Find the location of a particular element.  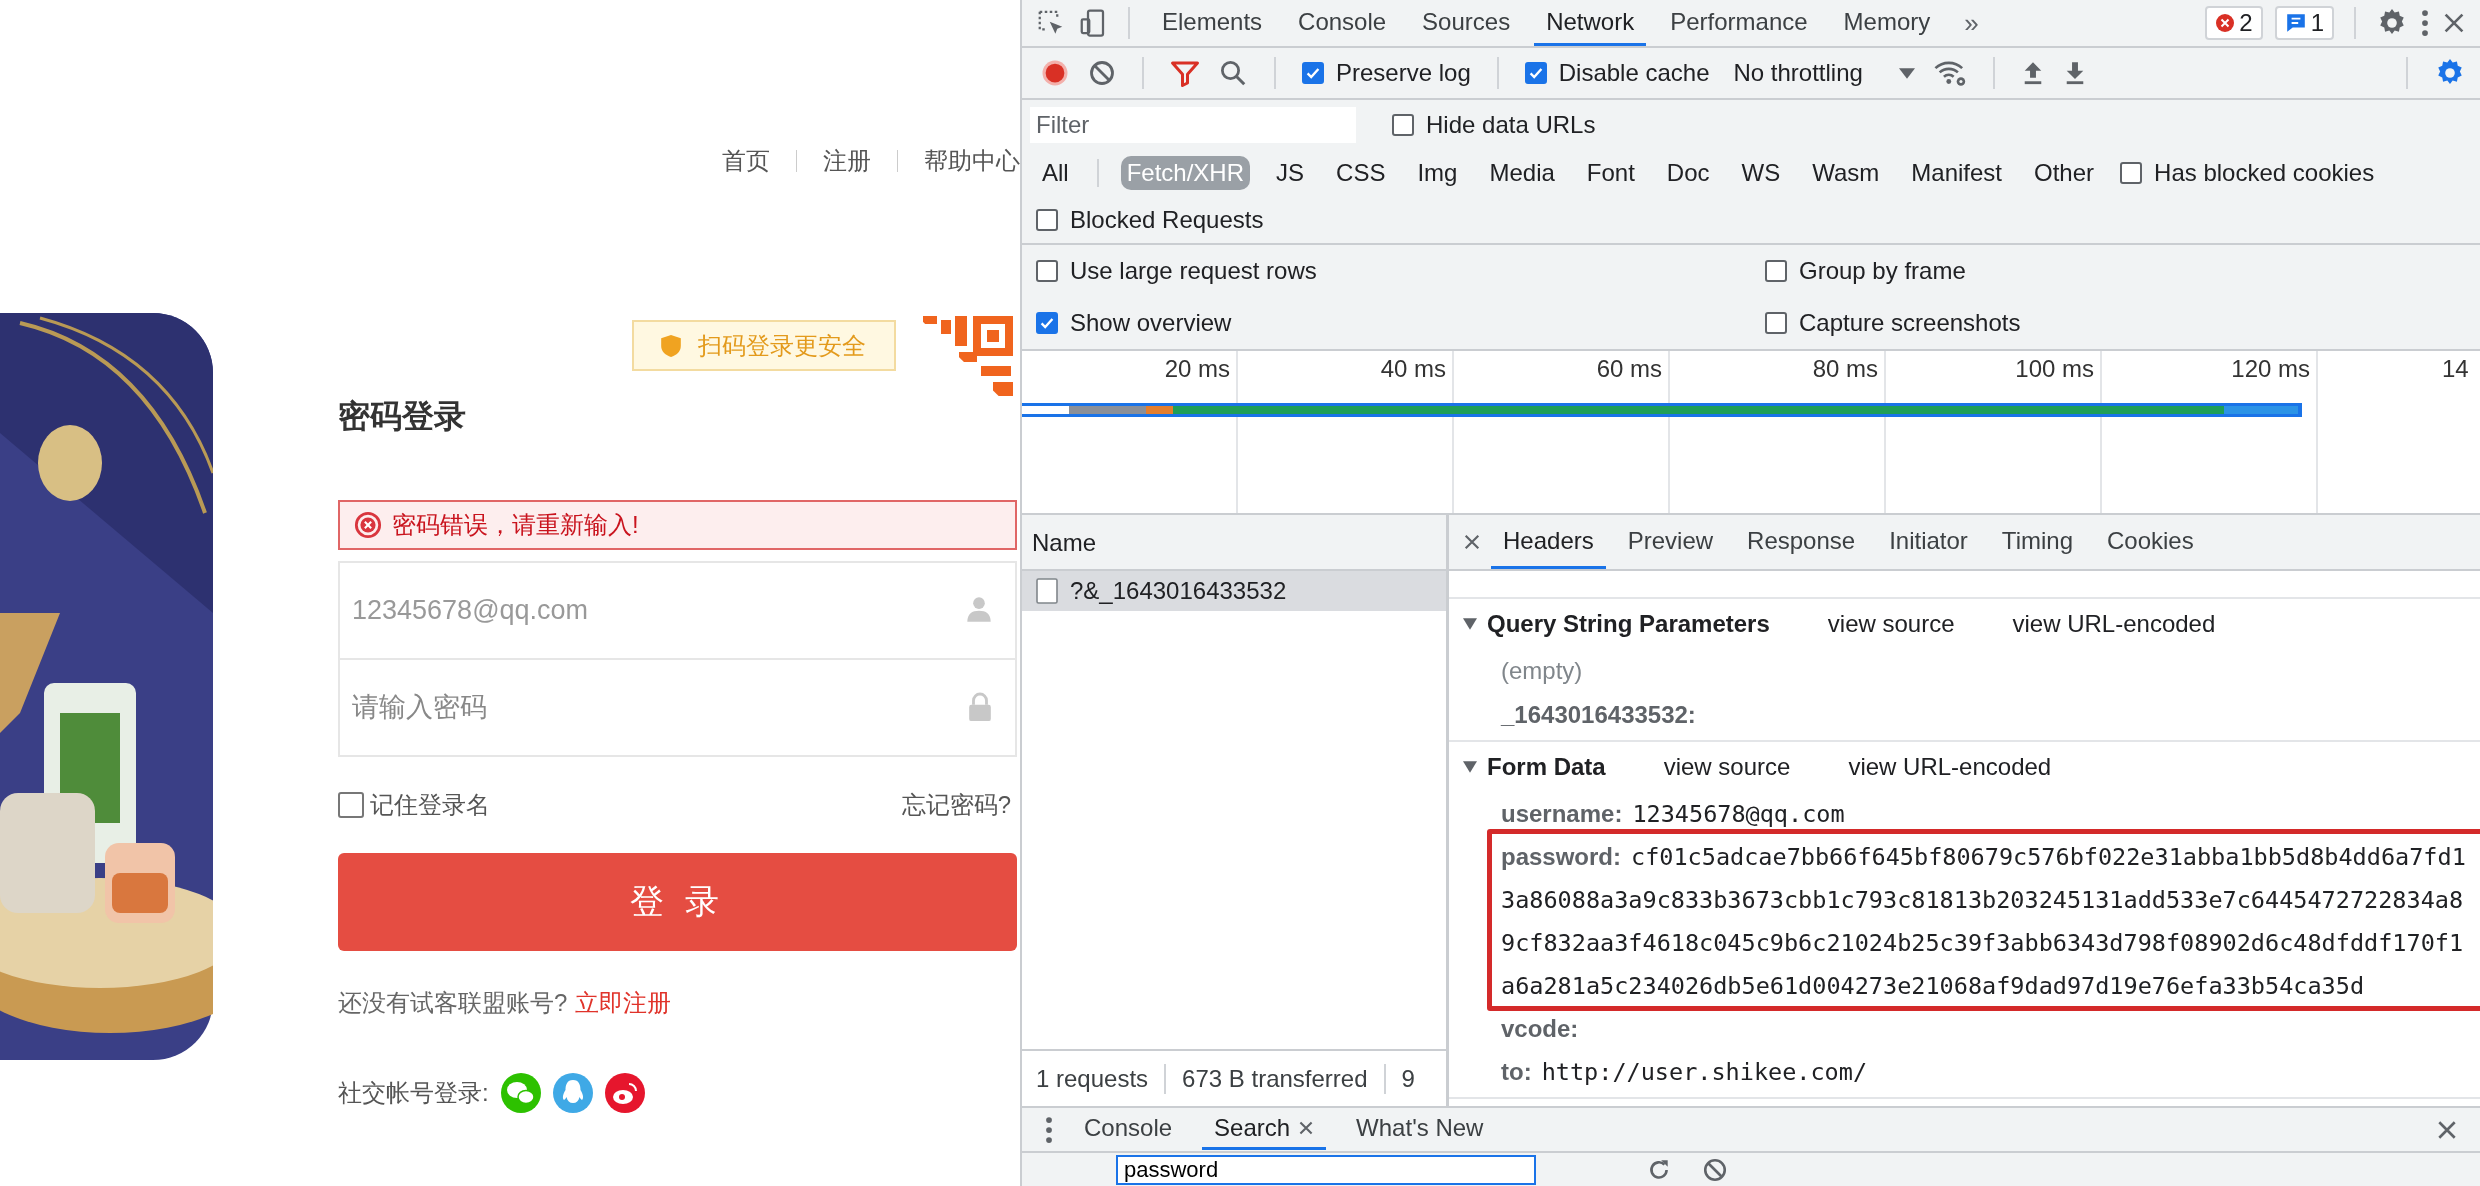

throttling-dropdown: No throttling is located at coordinates (1824, 73).